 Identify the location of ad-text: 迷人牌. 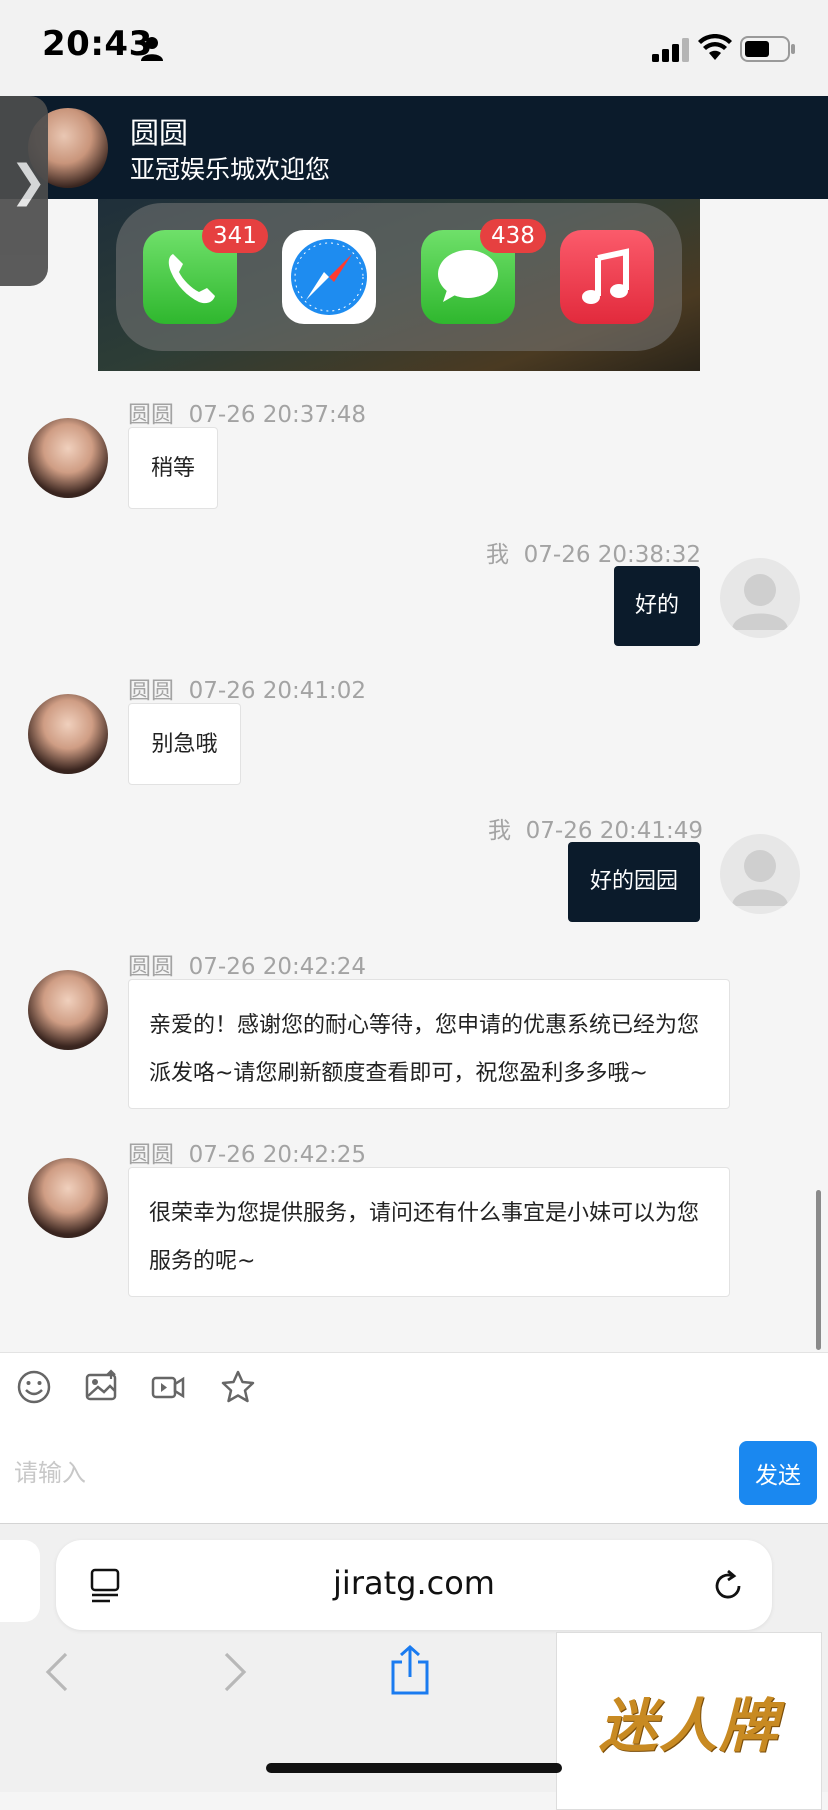
(688, 1726).